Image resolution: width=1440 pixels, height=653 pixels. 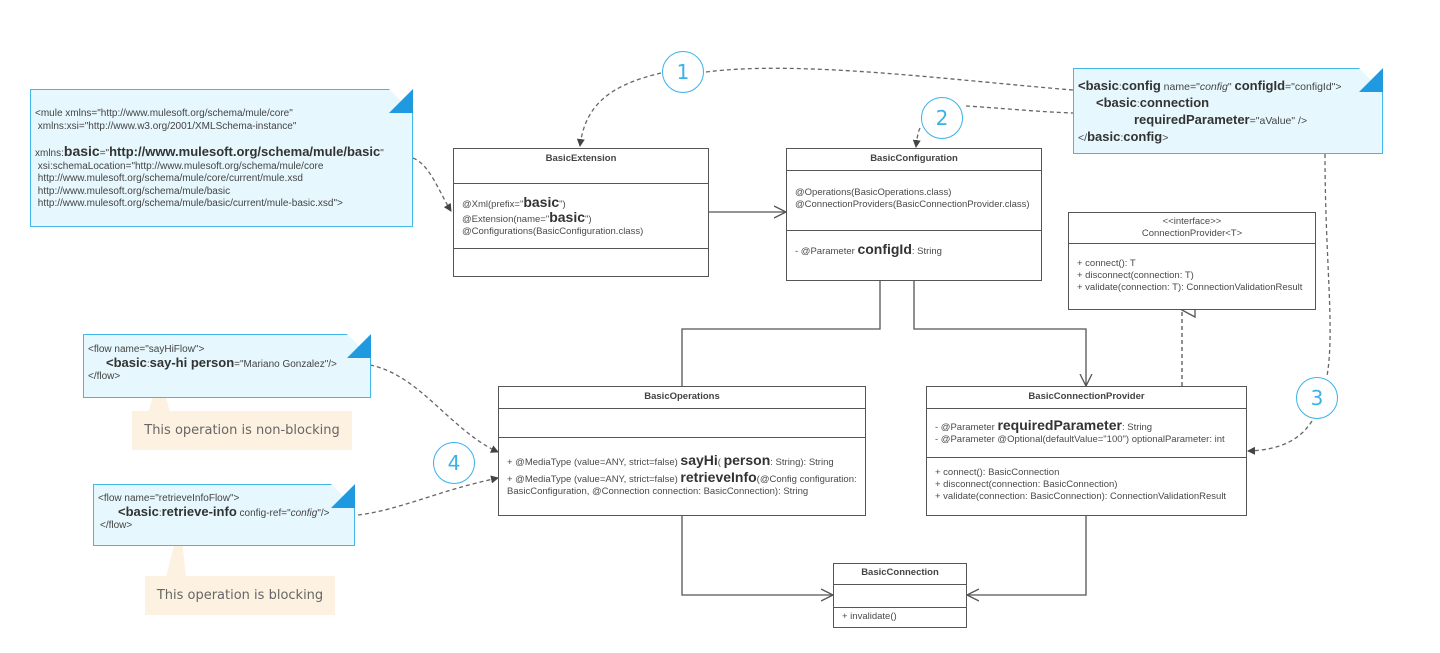 I want to click on badge3-to-provider-link, so click(x=1280, y=437).